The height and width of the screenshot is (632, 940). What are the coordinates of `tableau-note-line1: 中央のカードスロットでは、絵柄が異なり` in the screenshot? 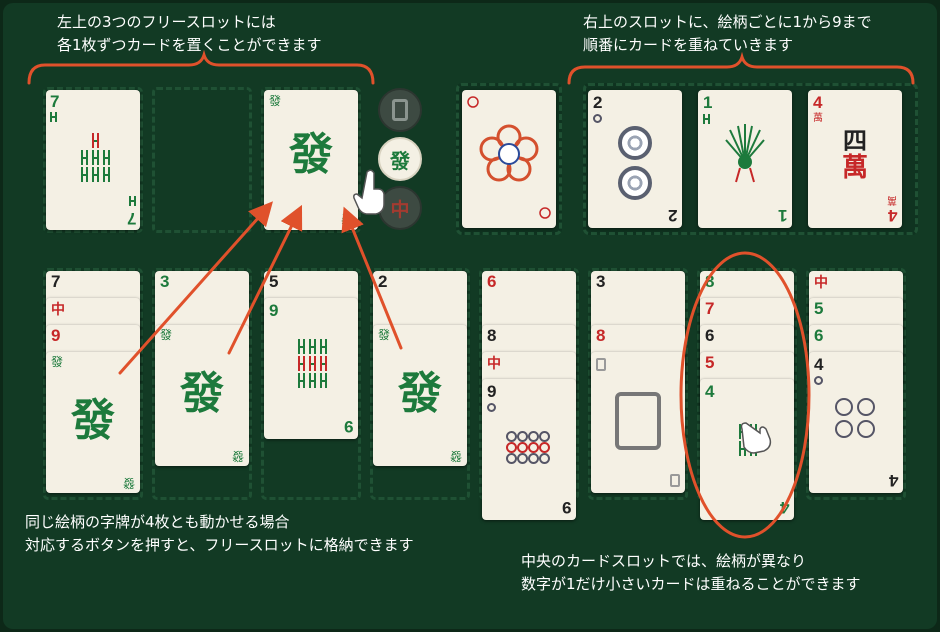 It's located at (664, 561).